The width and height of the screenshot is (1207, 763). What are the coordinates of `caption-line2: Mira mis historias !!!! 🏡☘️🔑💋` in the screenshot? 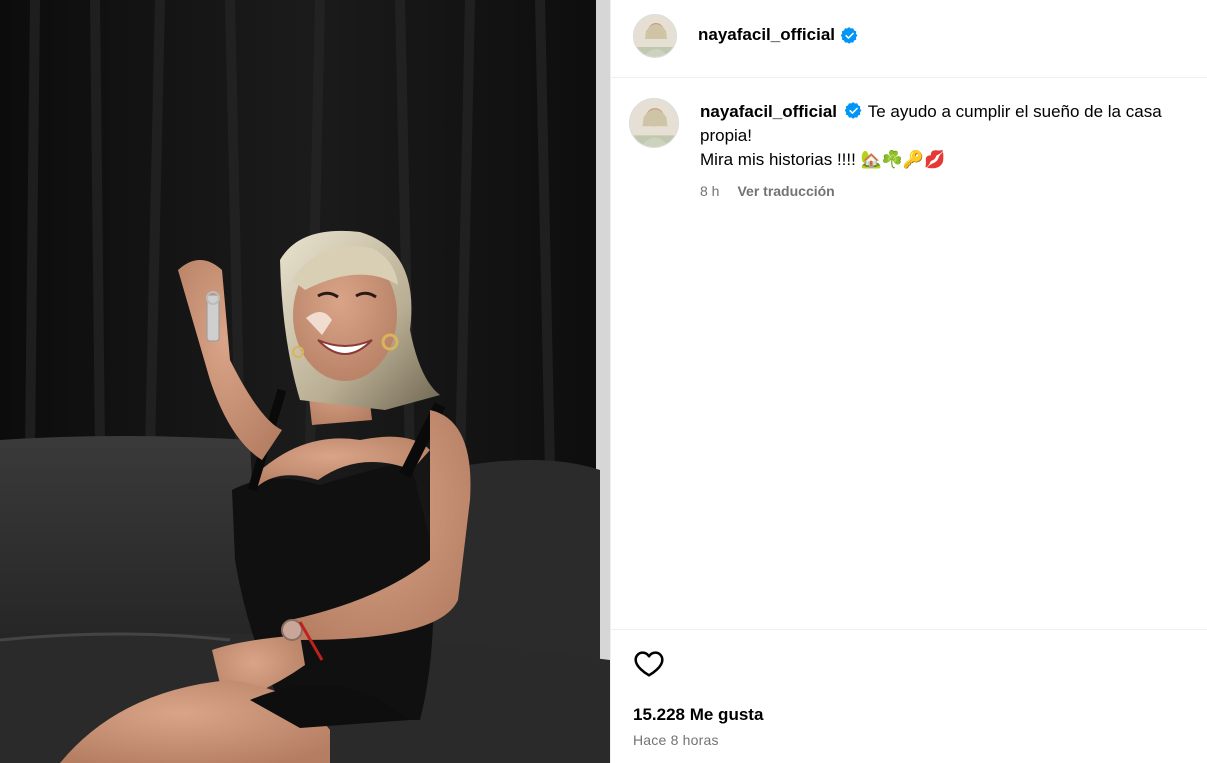 It's located at (946, 160).